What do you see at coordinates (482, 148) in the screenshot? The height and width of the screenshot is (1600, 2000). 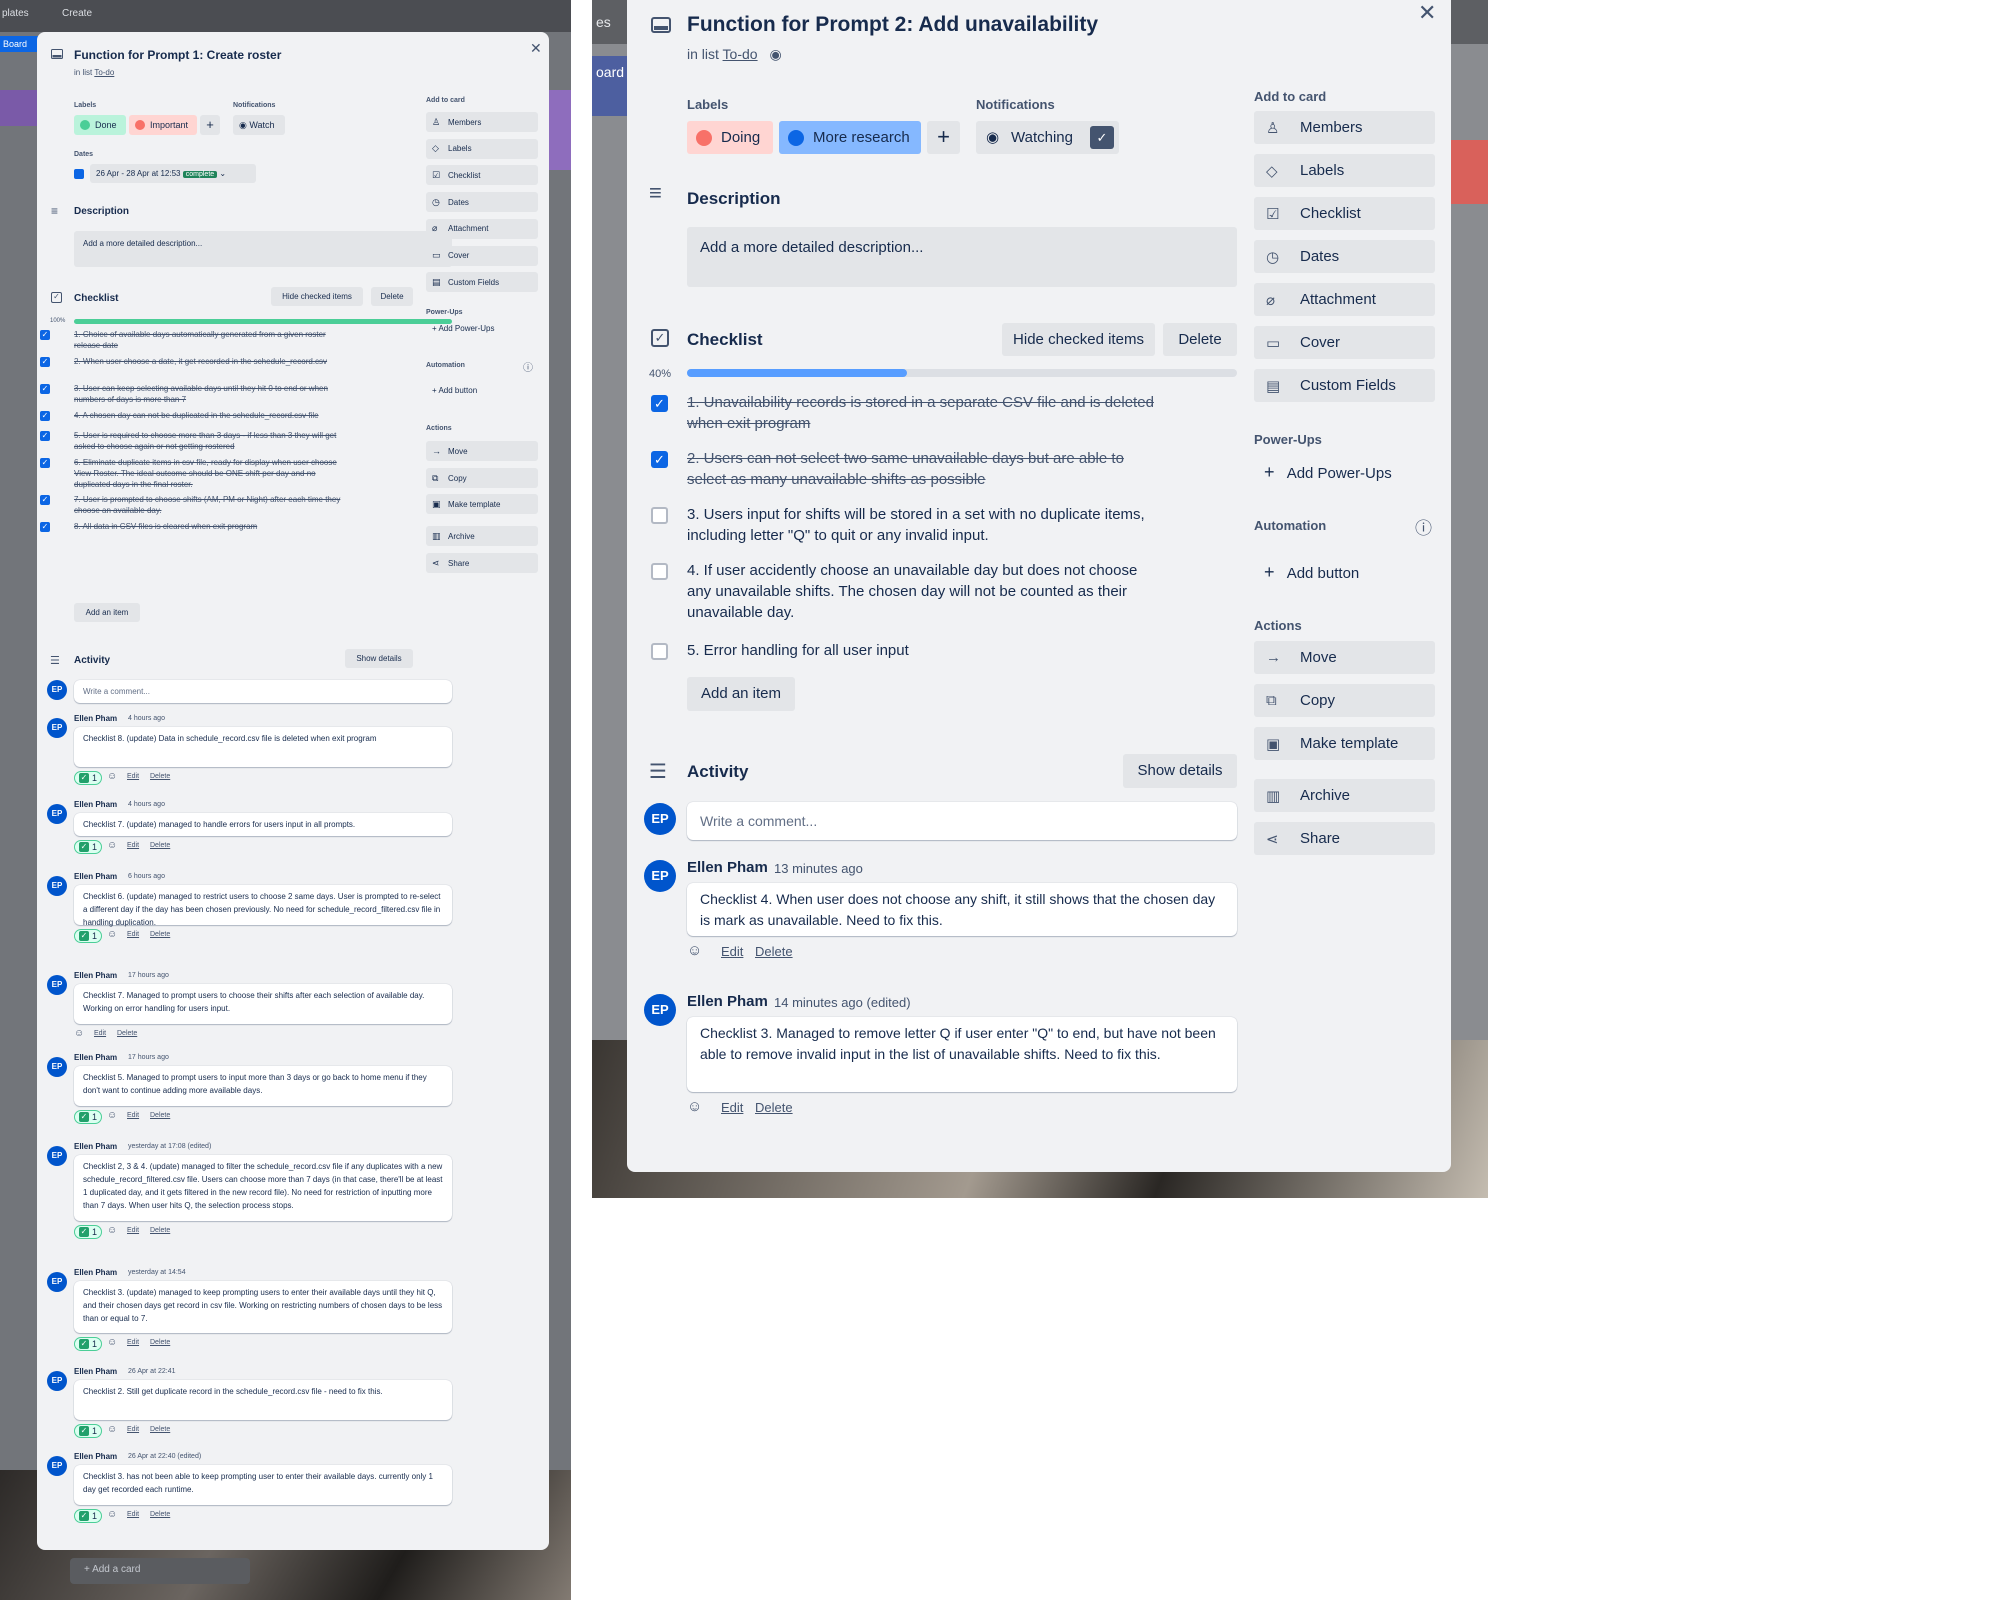 I see `sidebar-labels-button: ◇ Labels` at bounding box center [482, 148].